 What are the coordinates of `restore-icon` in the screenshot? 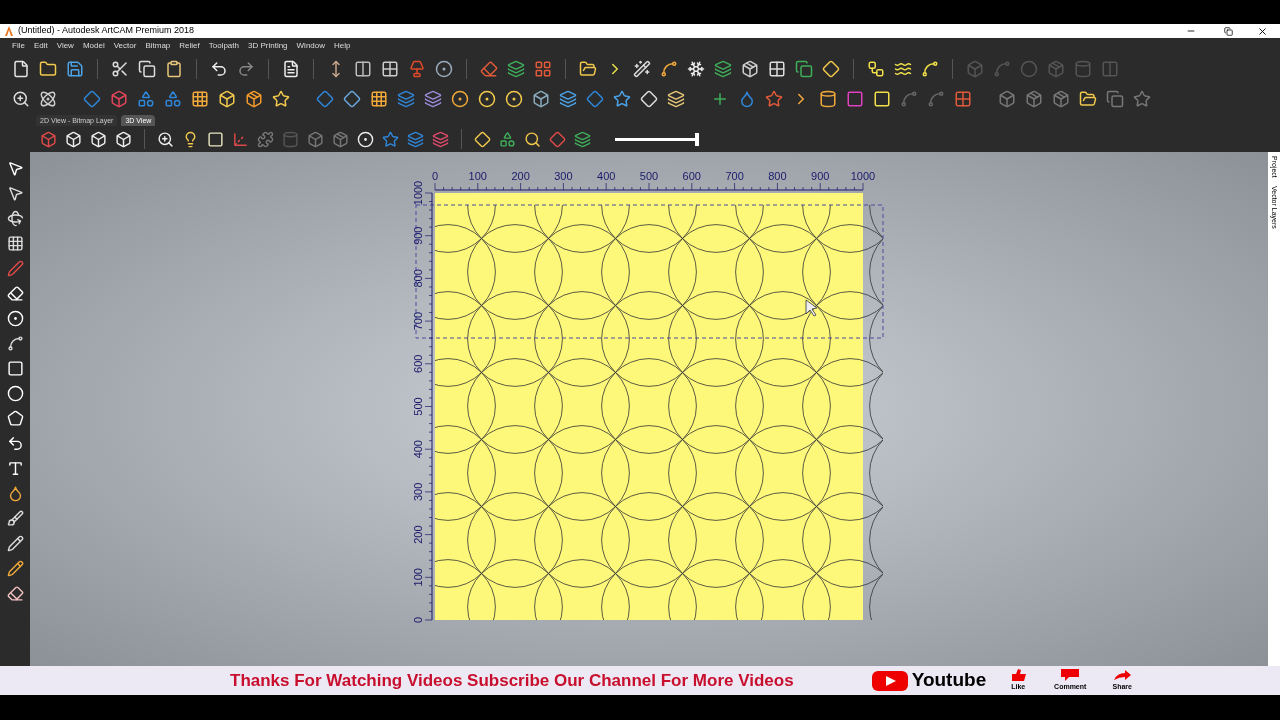 It's located at (1228, 31).